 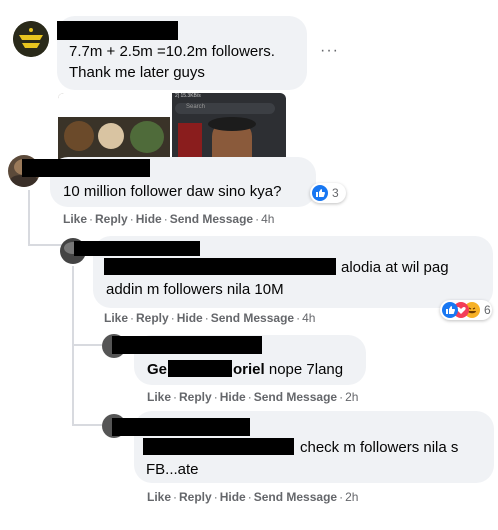 What do you see at coordinates (137, 72) in the screenshot?
I see `comment-text-line: Thank me later guys` at bounding box center [137, 72].